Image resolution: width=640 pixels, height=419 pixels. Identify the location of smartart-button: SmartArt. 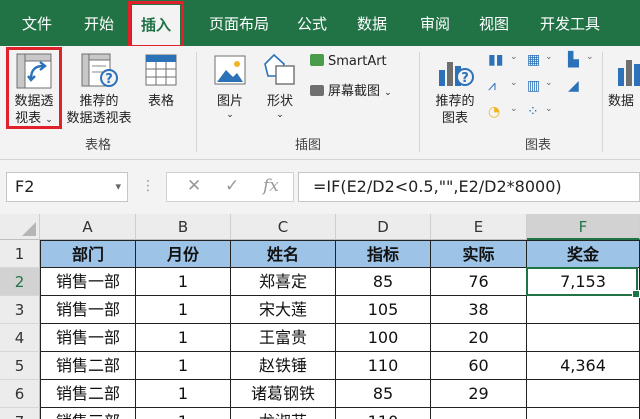
(348, 61).